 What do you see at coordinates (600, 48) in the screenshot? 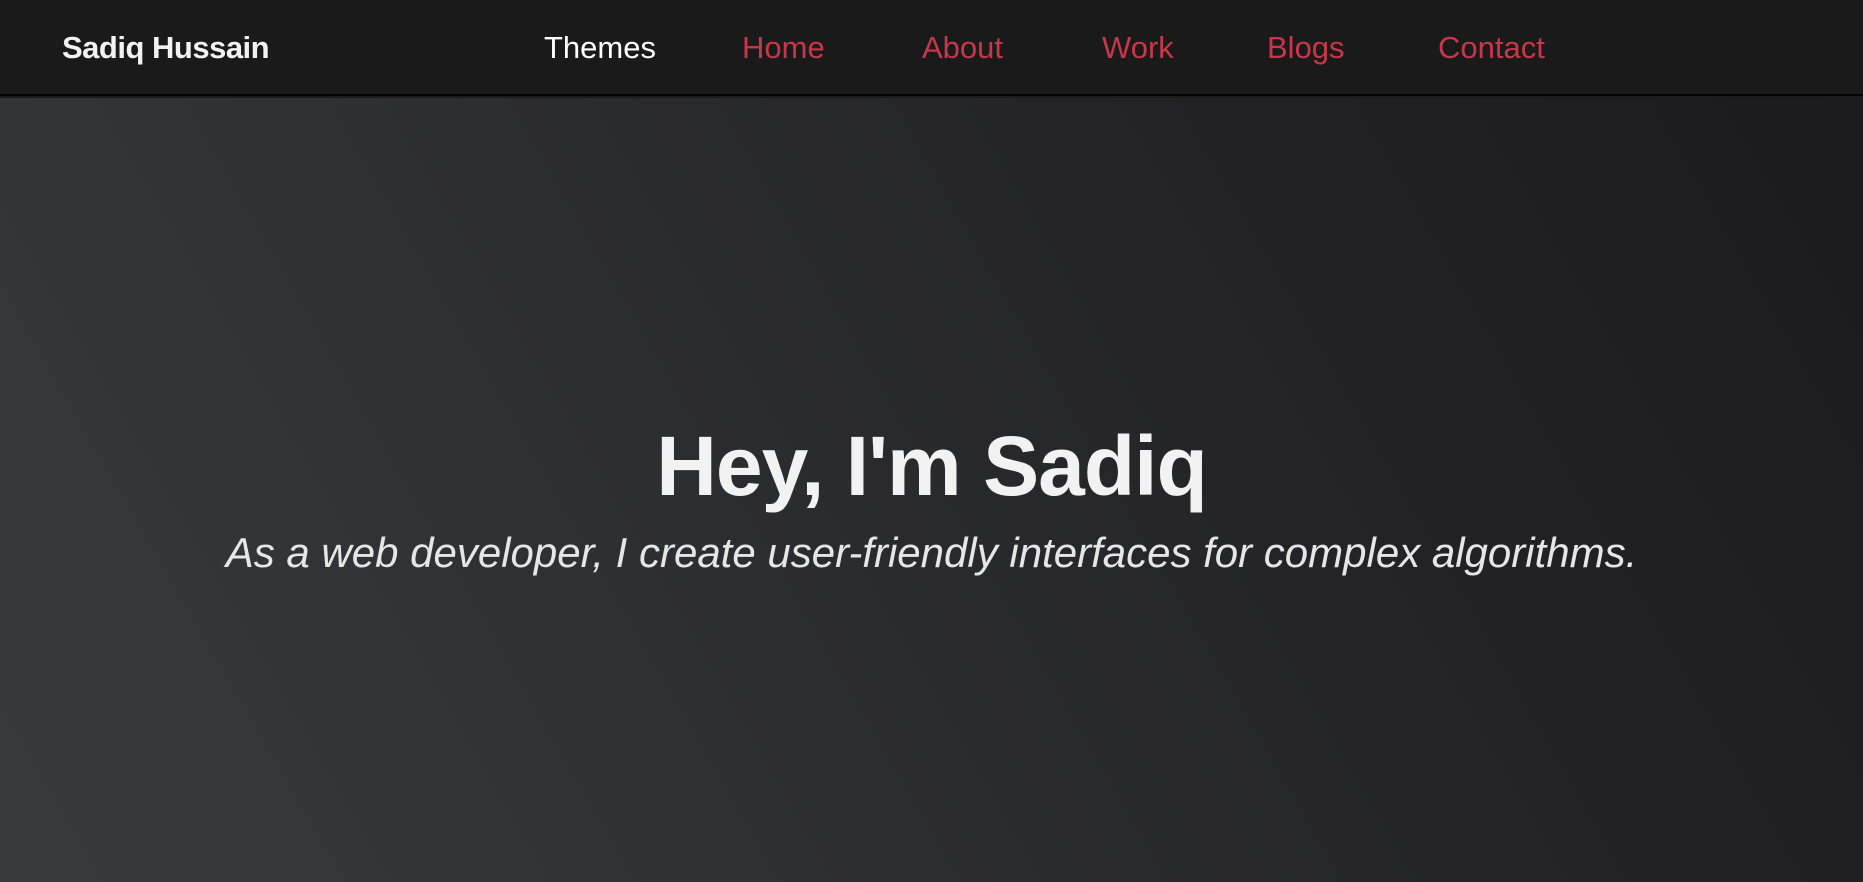
I see `nav-link-themes: Themes` at bounding box center [600, 48].